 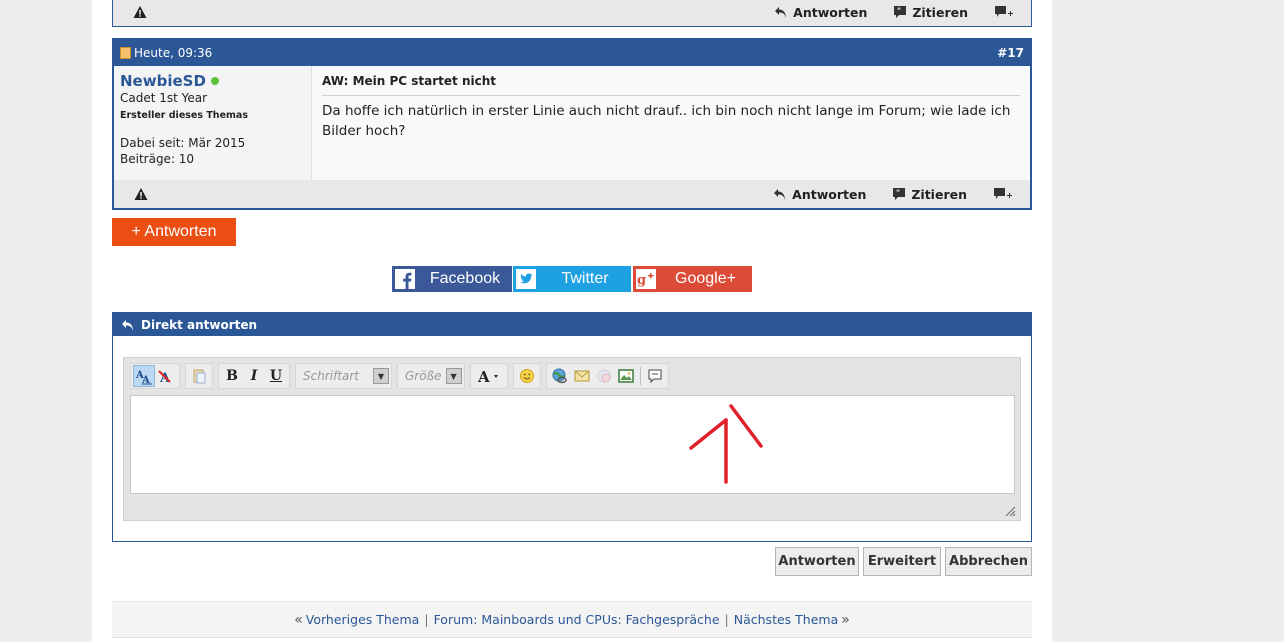 I want to click on thread-starter-label: Ersteller dieses Themas, so click(x=184, y=115).